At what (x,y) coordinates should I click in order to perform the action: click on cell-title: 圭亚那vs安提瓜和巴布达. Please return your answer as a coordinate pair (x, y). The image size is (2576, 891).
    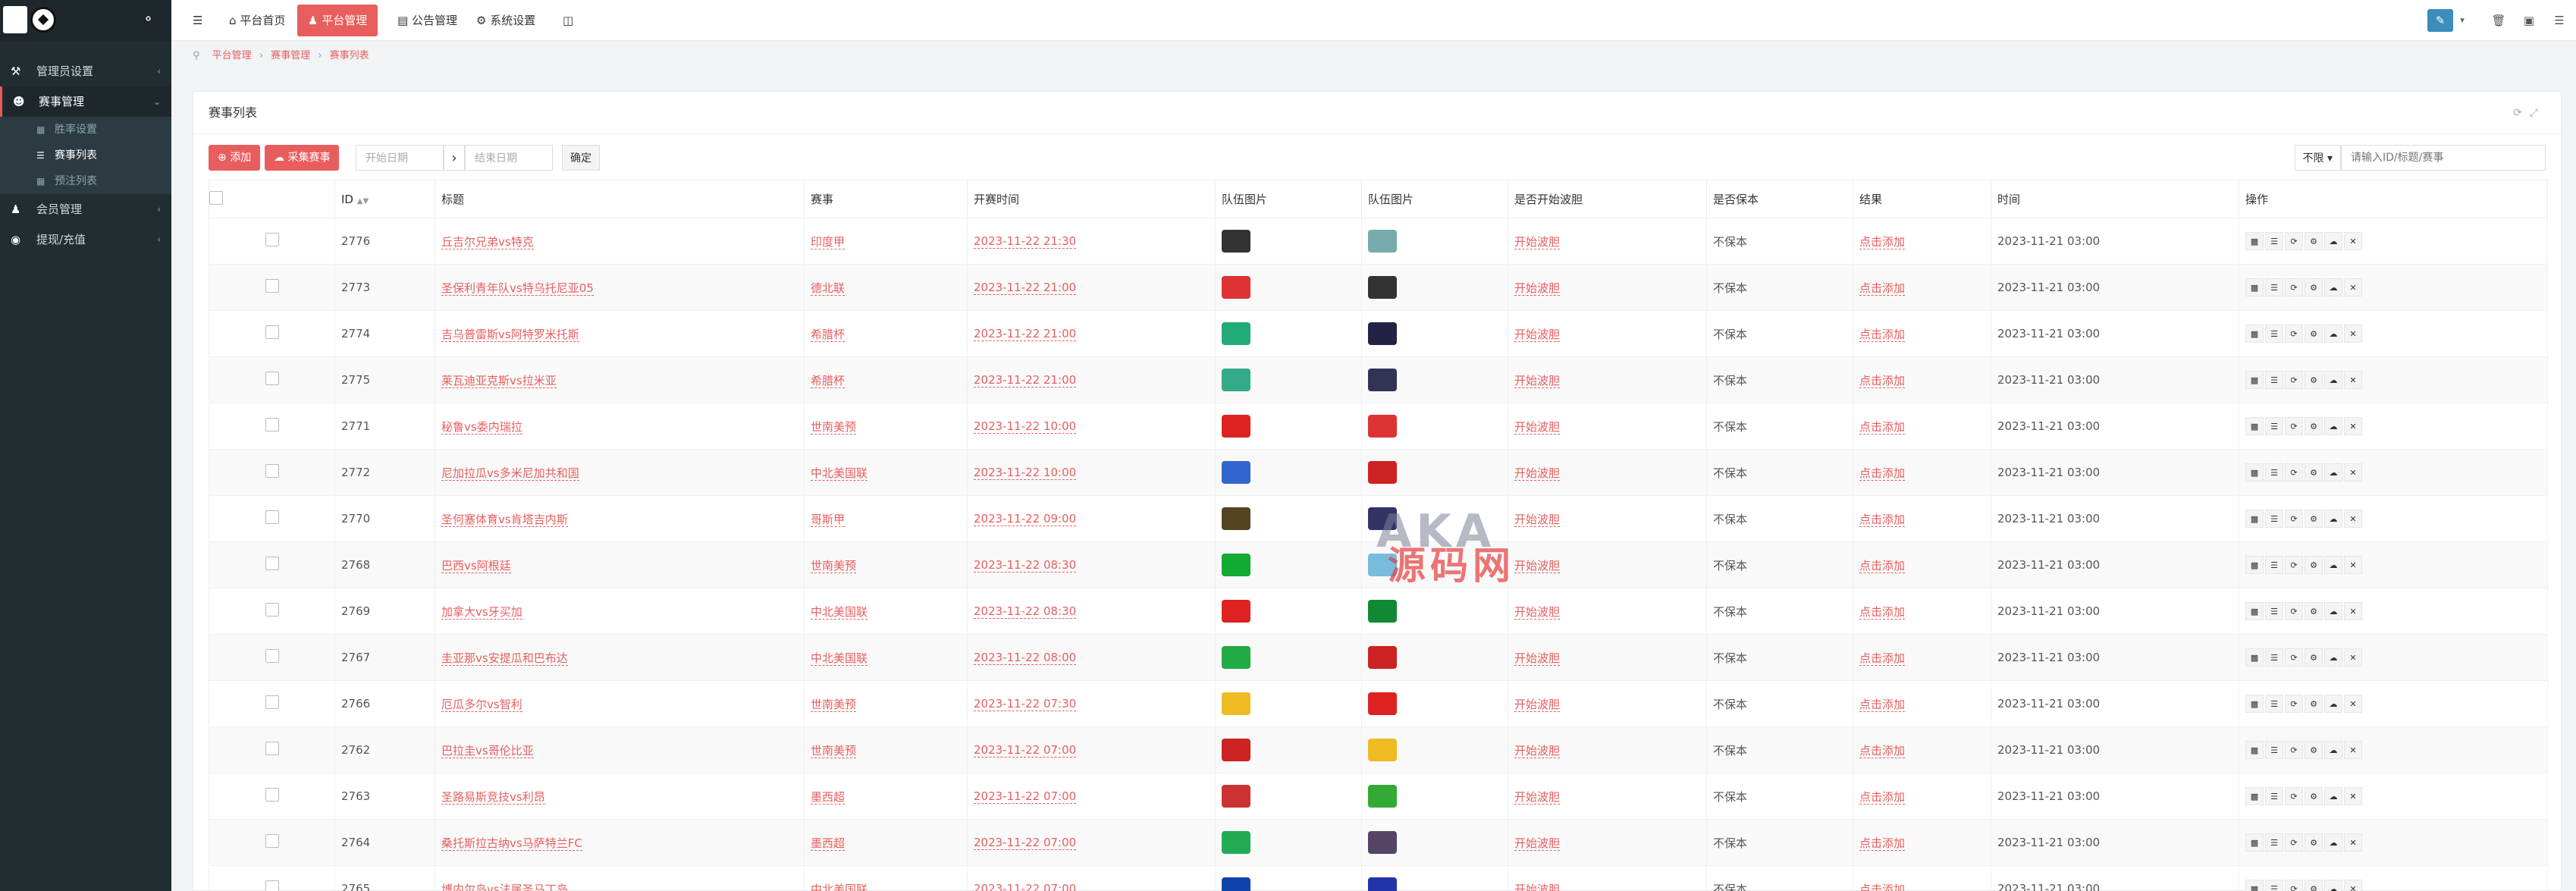
    Looking at the image, I should click on (504, 659).